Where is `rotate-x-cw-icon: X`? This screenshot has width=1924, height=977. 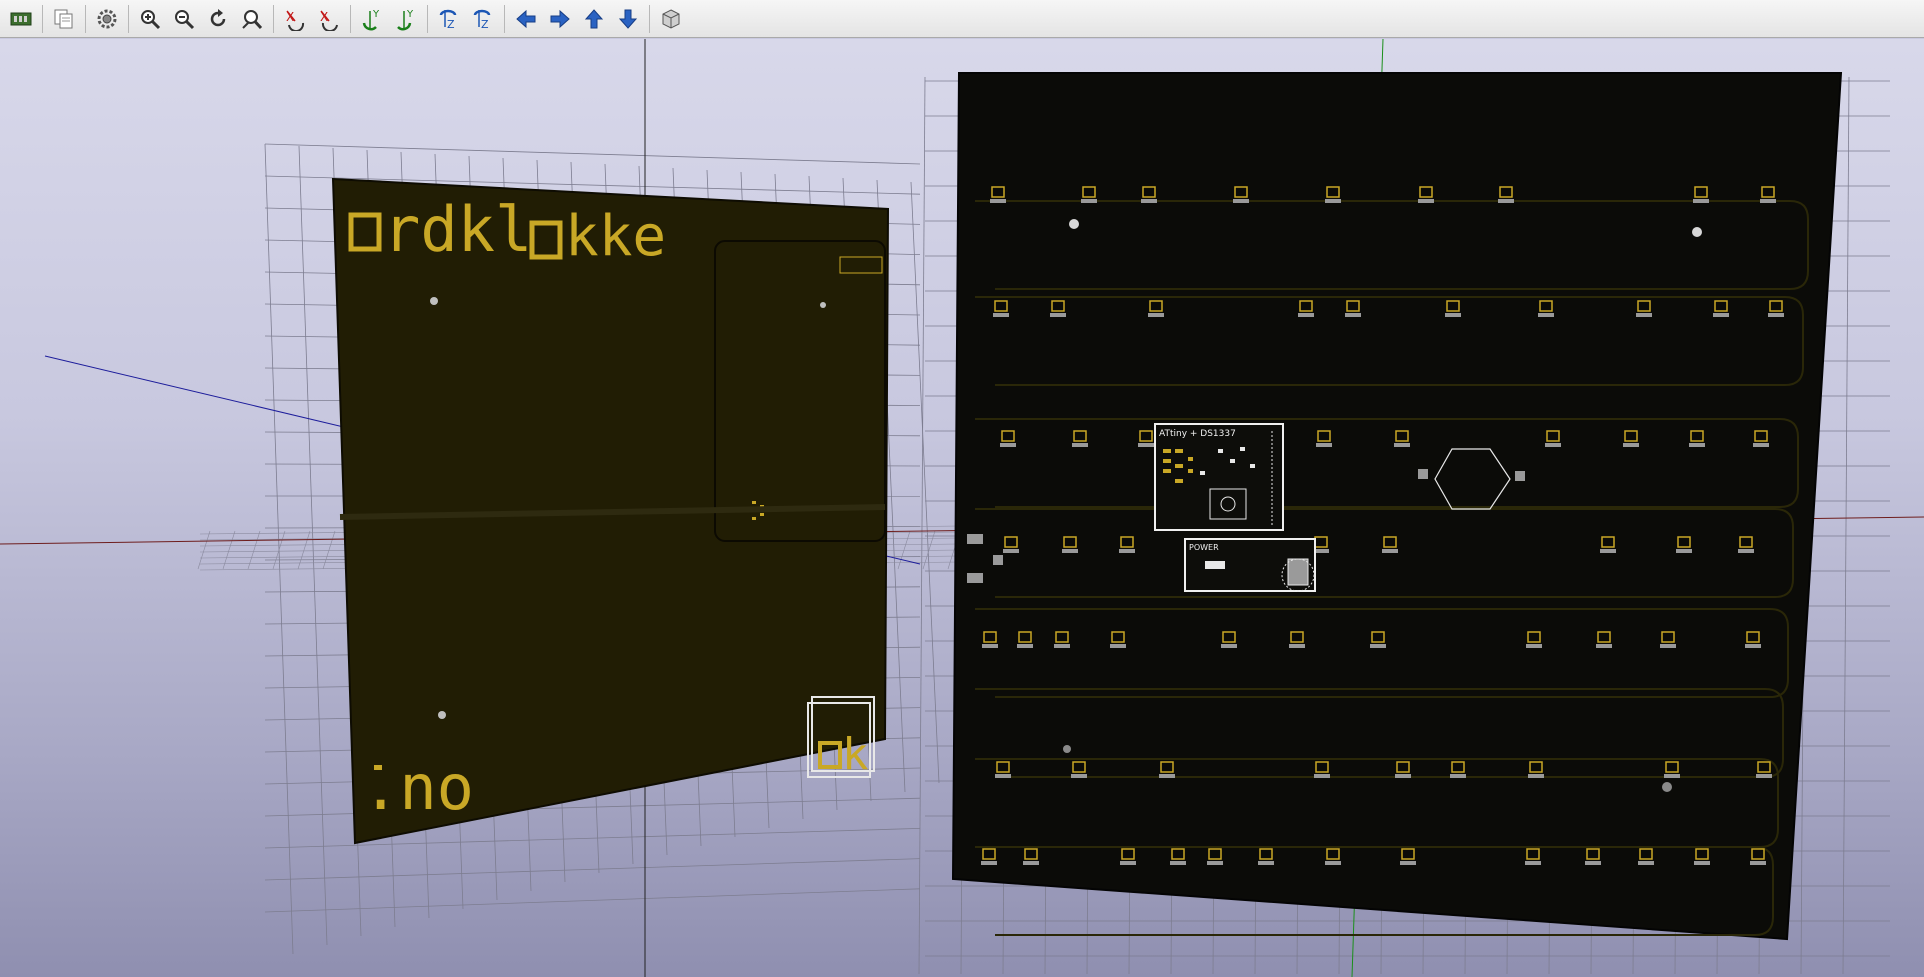
rotate-x-cw-icon: X is located at coordinates (295, 20).